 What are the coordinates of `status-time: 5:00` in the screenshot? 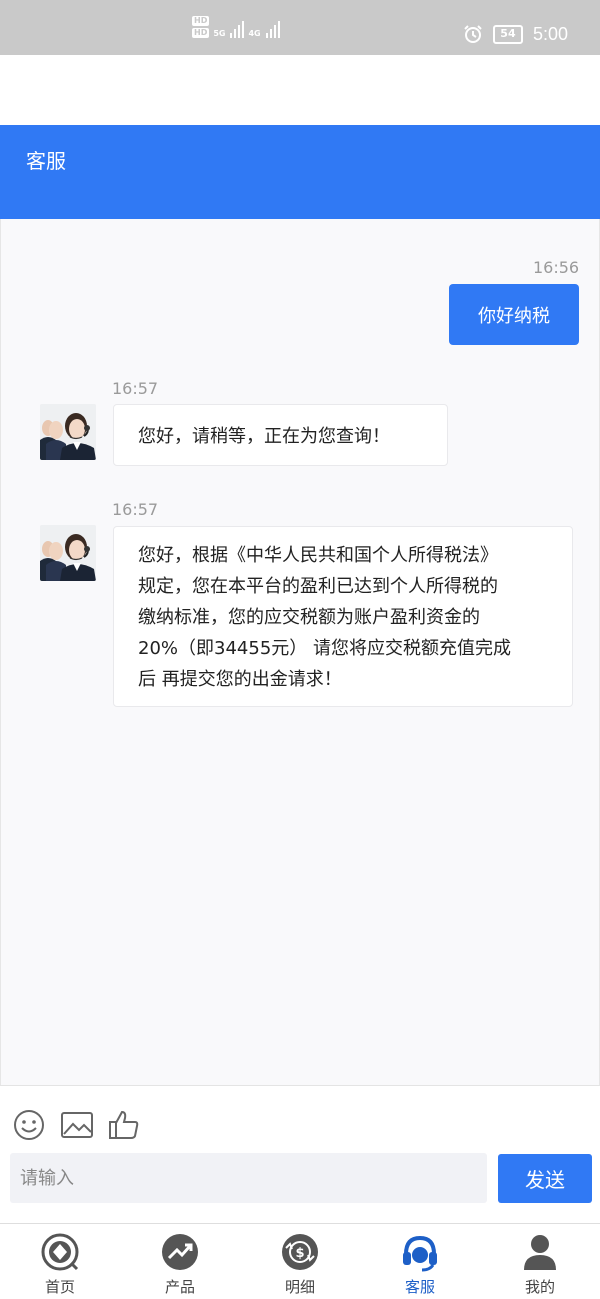 It's located at (550, 33).